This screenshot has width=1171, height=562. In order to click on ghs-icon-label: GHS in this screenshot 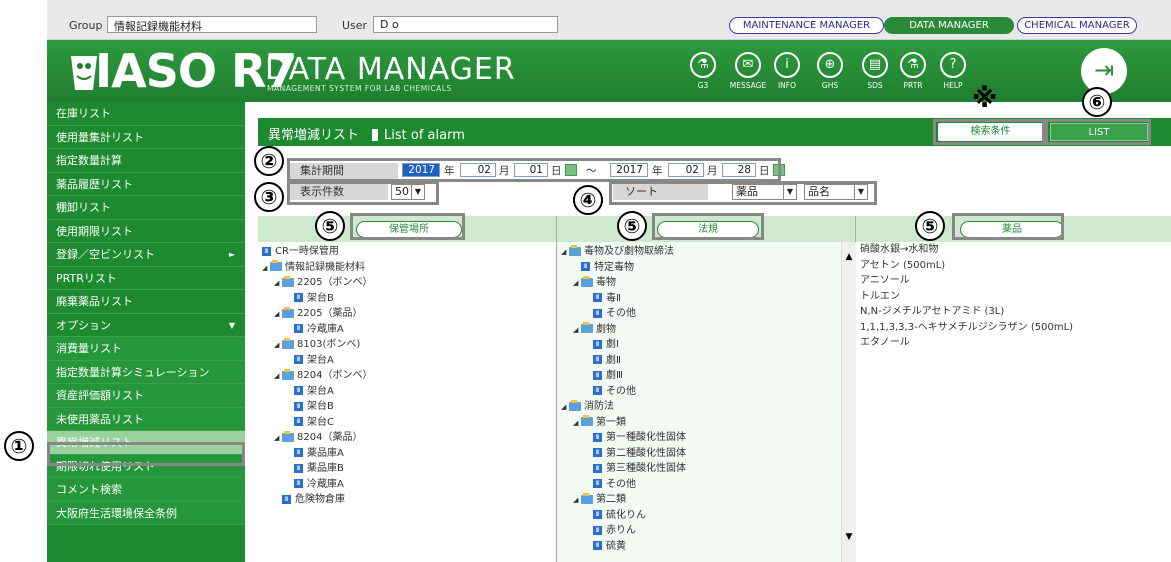, I will do `click(830, 85)`.